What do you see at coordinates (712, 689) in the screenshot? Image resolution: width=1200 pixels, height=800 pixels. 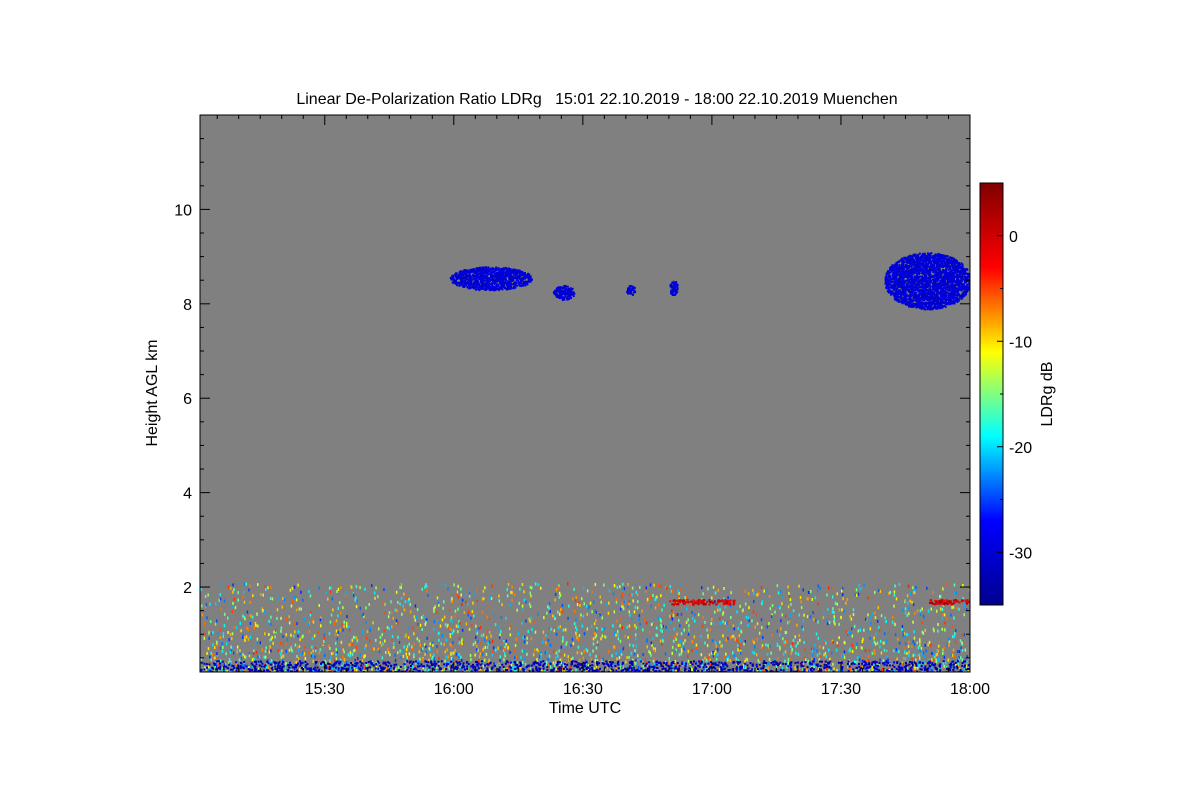 I see `x-tick-label: 17:00` at bounding box center [712, 689].